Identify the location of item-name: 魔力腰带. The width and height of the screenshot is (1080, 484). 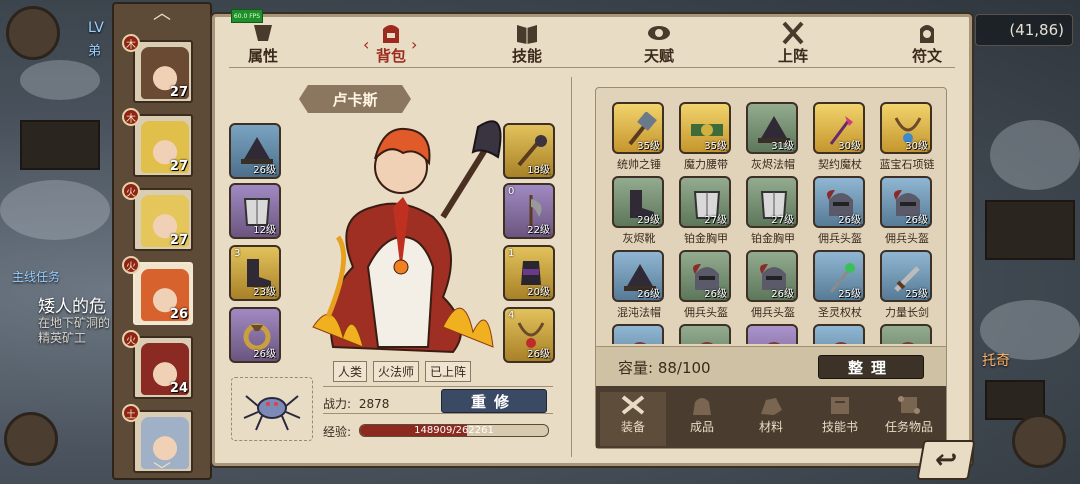
(706, 164).